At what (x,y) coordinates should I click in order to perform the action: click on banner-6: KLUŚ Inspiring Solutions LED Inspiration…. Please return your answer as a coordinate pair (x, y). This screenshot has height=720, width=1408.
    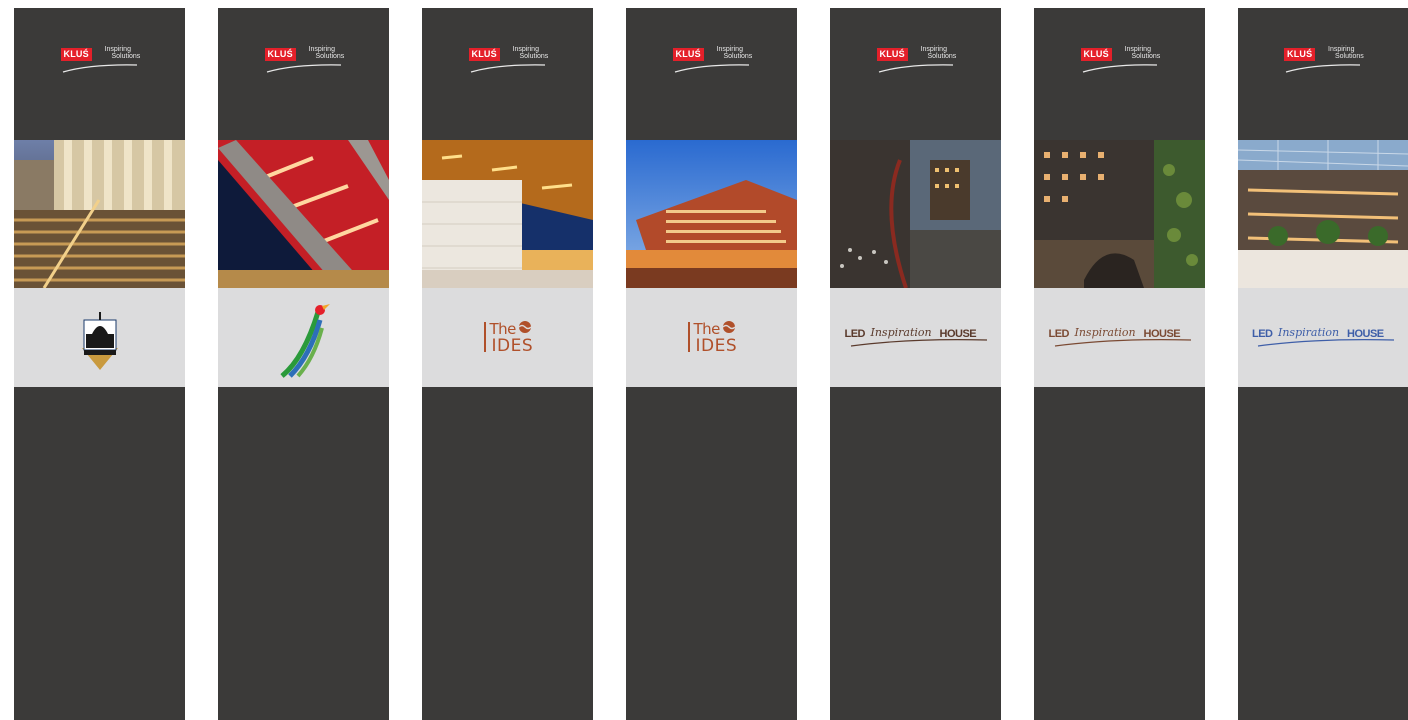
    Looking at the image, I should click on (1119, 364).